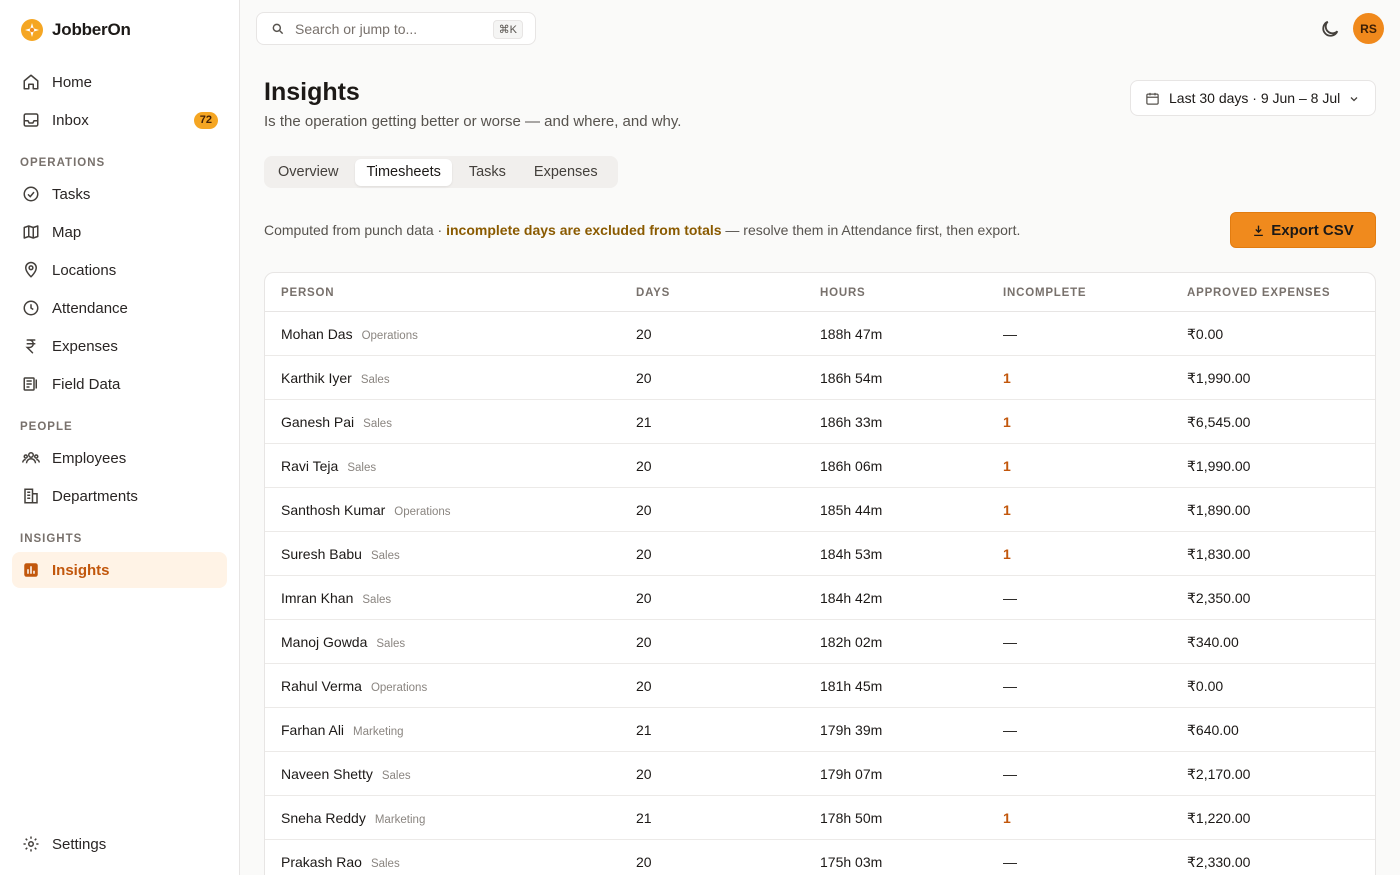 Image resolution: width=1400 pixels, height=875 pixels. I want to click on tab-overview: Overview, so click(308, 172).